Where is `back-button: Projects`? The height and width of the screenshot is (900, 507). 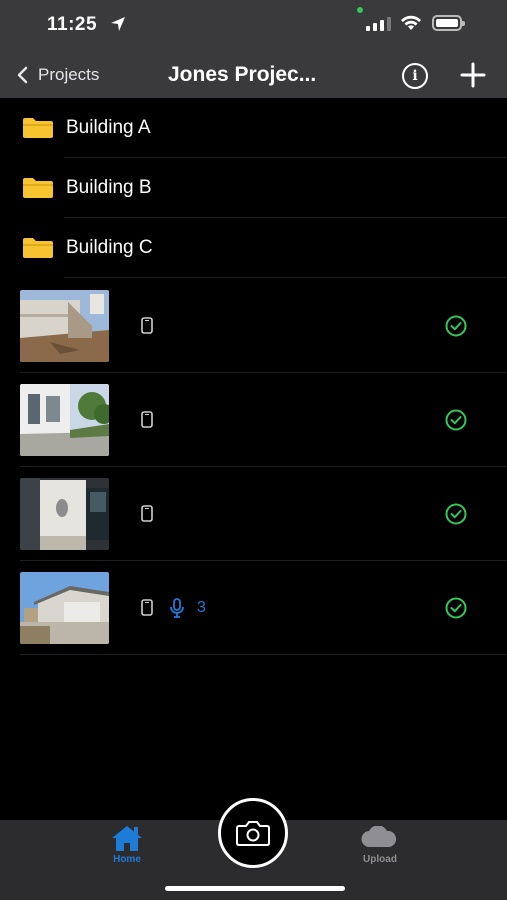 back-button: Projects is located at coordinates (57, 75).